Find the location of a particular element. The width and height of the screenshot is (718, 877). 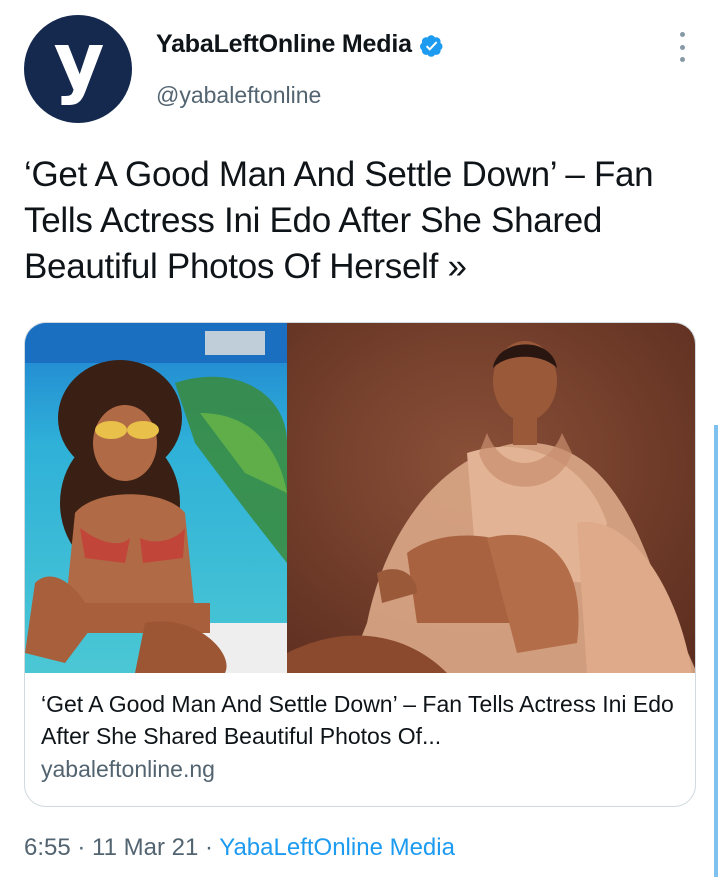

link-card-domain: yabaleftonline.ng is located at coordinates (128, 769).